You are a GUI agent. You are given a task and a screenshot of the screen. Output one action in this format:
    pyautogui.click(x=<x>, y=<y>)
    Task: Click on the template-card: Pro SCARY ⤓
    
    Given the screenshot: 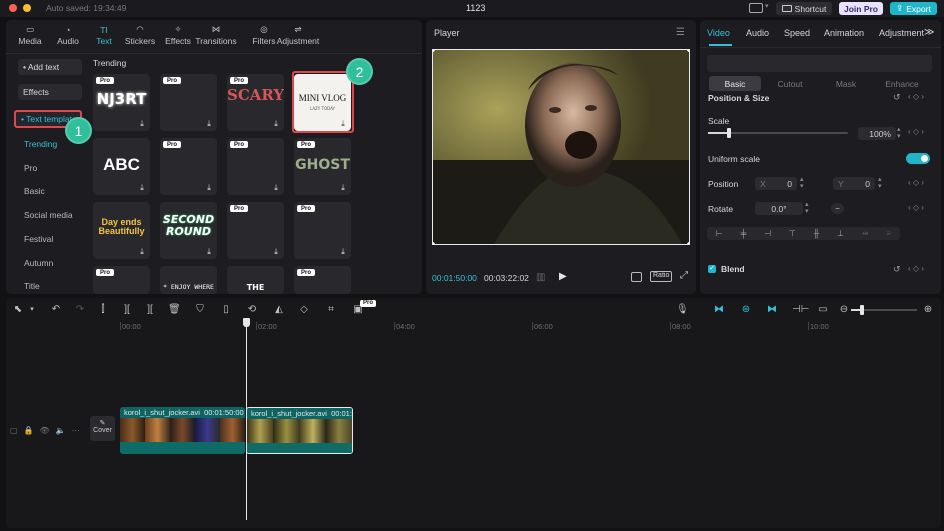 What is the action you would take?
    pyautogui.click(x=255, y=102)
    